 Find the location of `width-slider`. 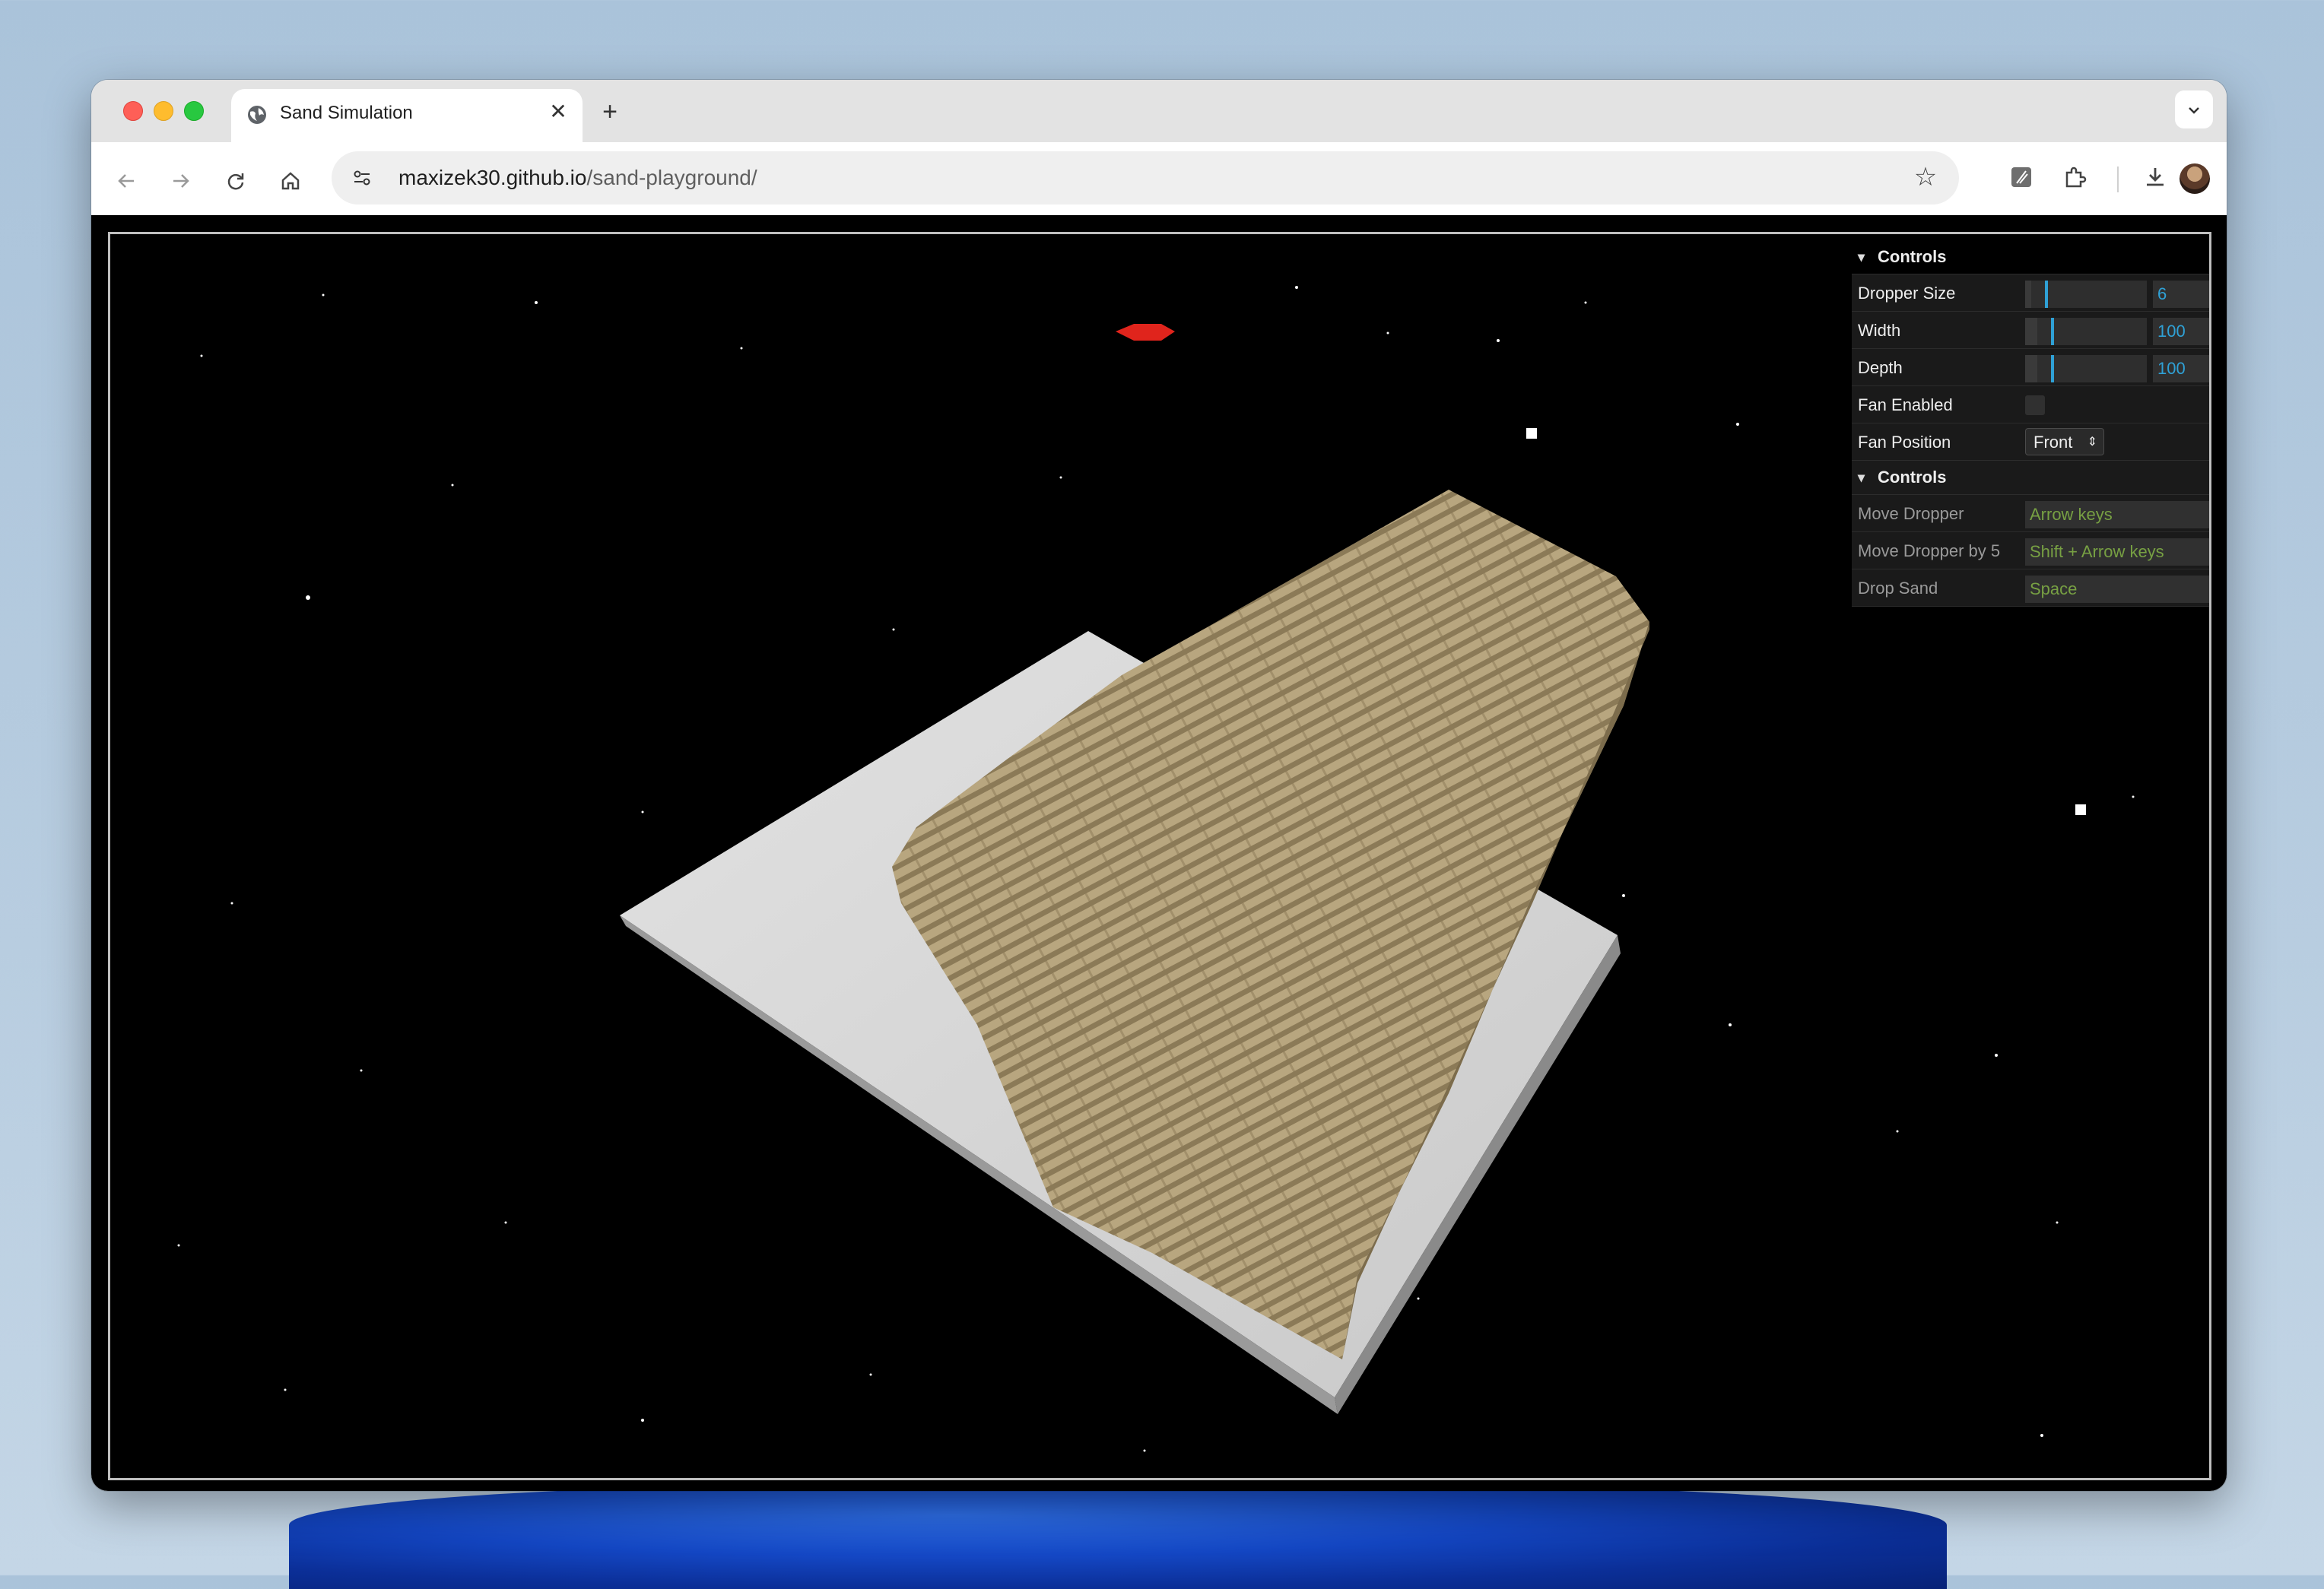

width-slider is located at coordinates (2086, 331).